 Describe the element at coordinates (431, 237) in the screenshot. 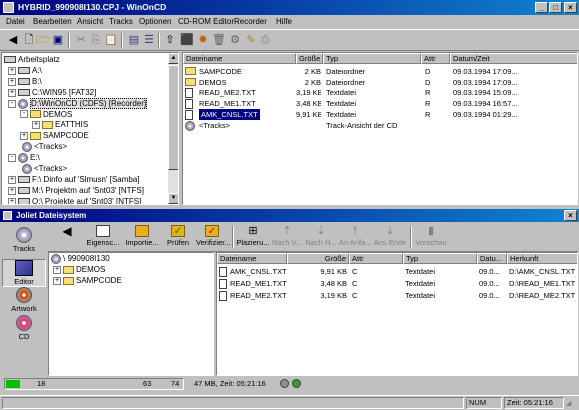

I see `tb-vorschau: ▮ Vorschau` at that location.